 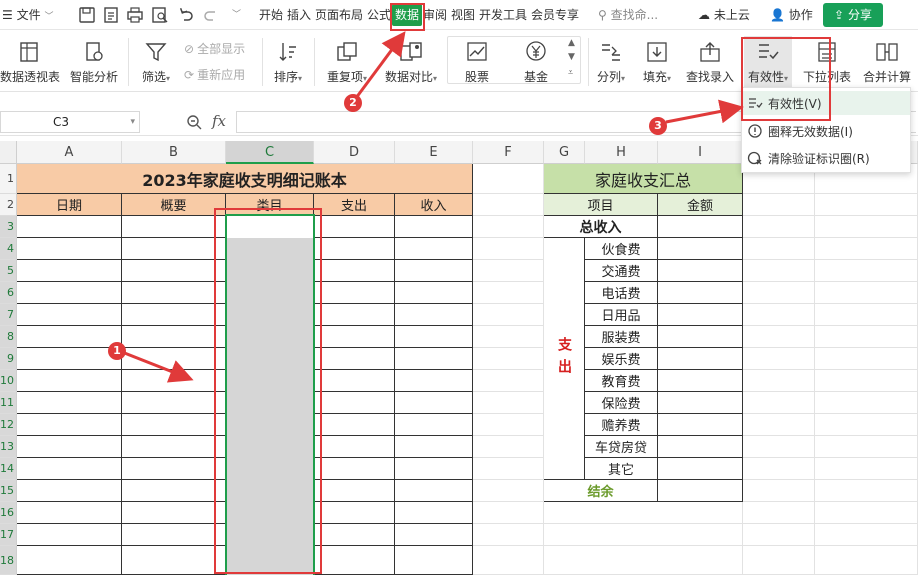 What do you see at coordinates (94, 61) in the screenshot?
I see `smart-analysis-button: 智能分析` at bounding box center [94, 61].